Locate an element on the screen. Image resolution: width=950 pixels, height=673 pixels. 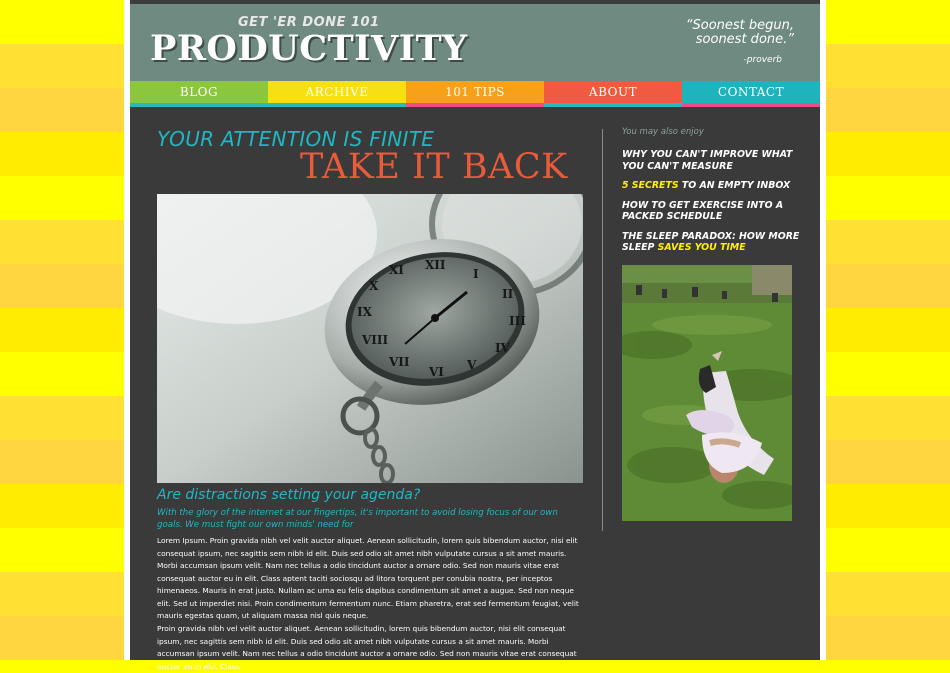
svg-text: V is located at coordinates (471, 365).